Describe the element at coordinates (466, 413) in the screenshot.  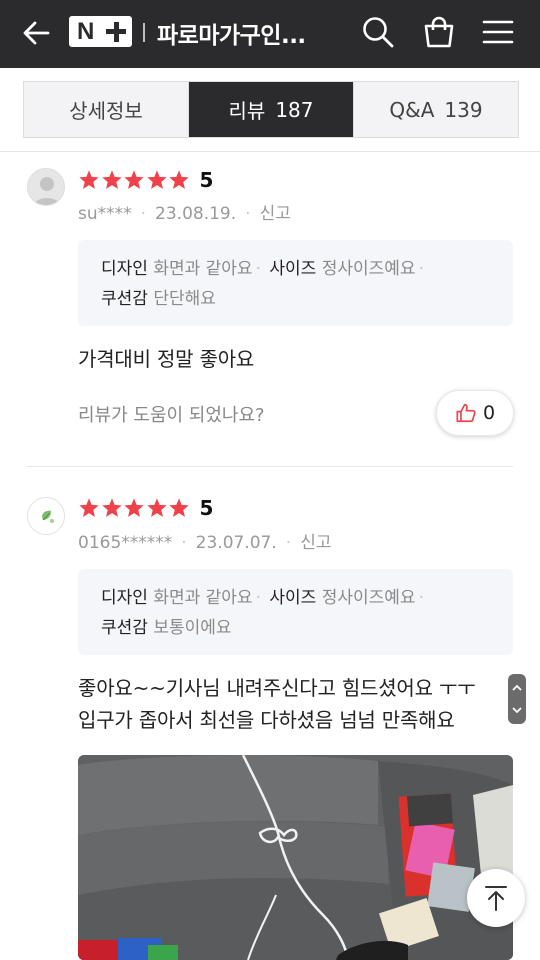
I see `thumbs-up-icon` at that location.